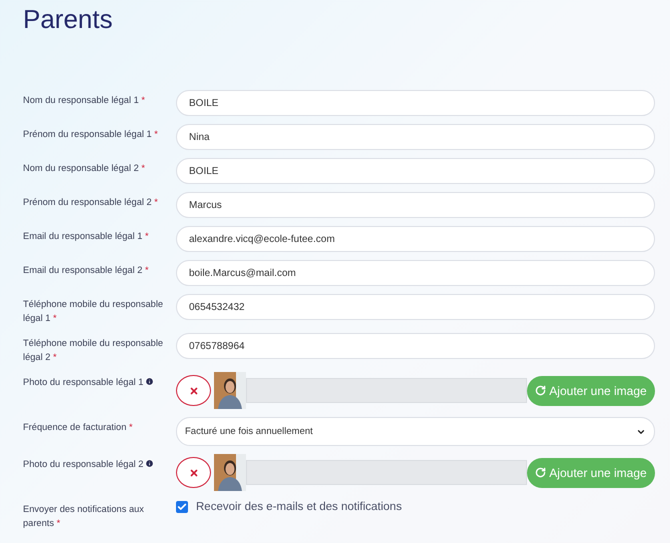 The height and width of the screenshot is (543, 670). I want to click on field-label: Email du responsable légal 1 *, so click(86, 236).